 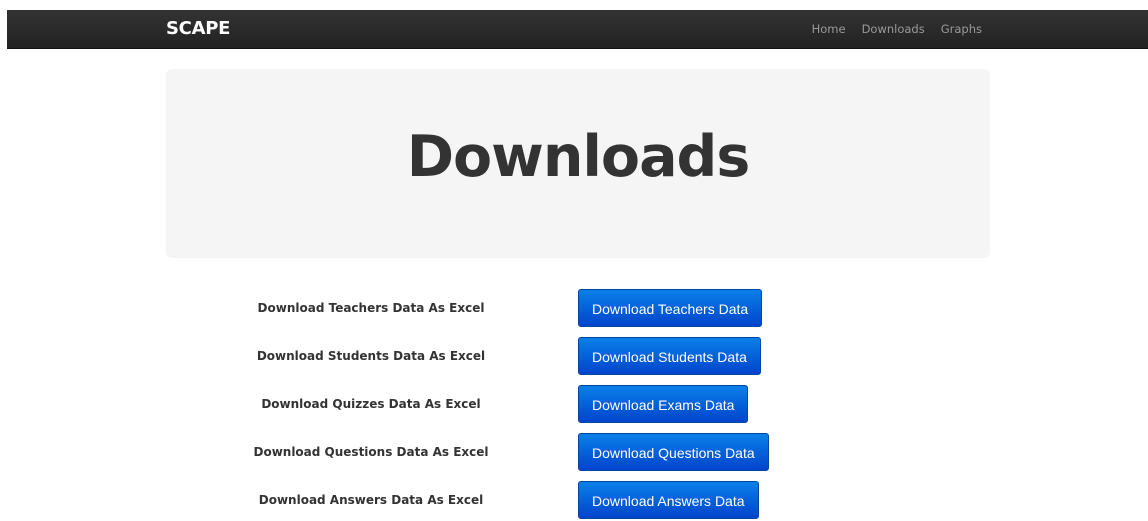 What do you see at coordinates (371, 356) in the screenshot?
I see `download-label-students: Download Students Data As Excel` at bounding box center [371, 356].